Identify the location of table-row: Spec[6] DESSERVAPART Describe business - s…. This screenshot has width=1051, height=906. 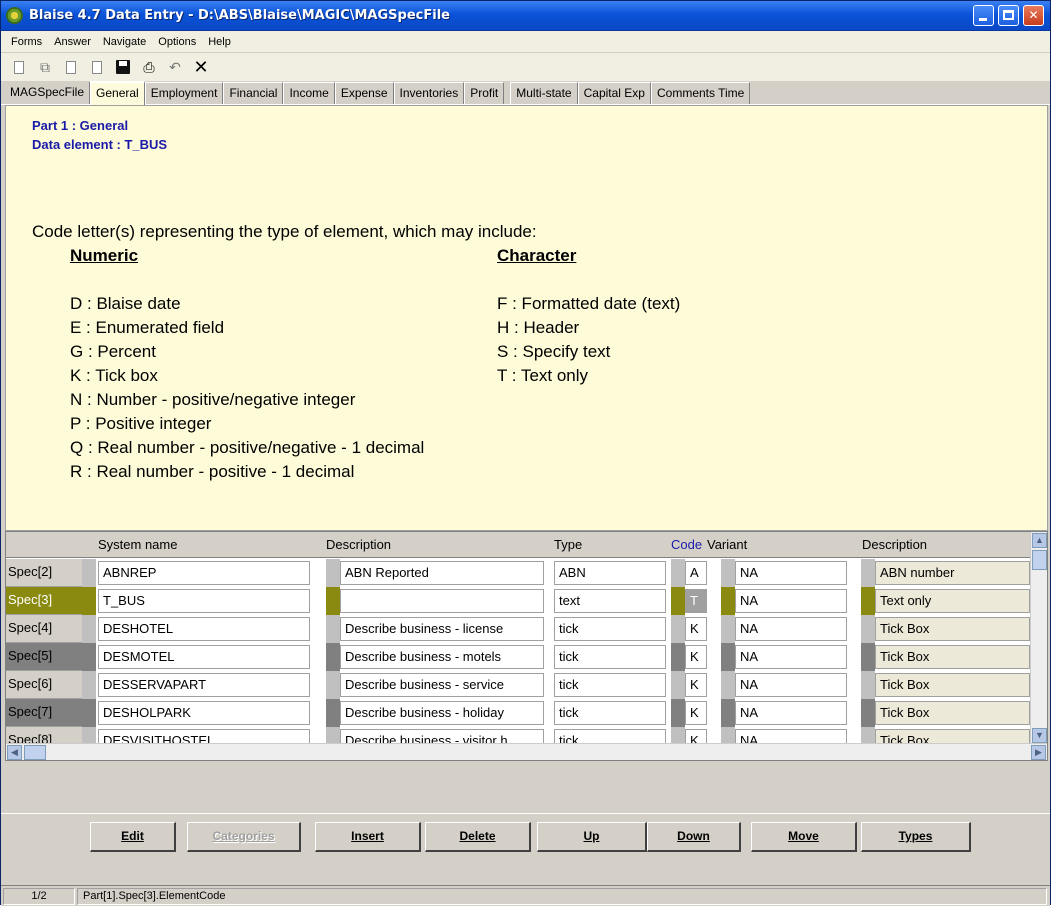
(518, 685).